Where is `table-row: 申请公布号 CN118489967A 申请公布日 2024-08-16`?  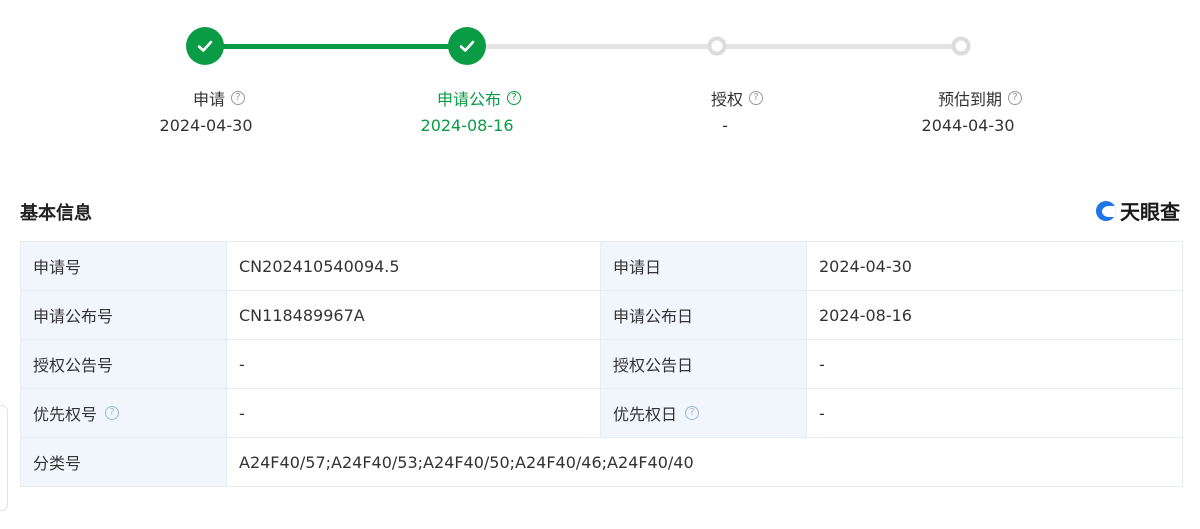
table-row: 申请公布号 CN118489967A 申请公布日 2024-08-16 is located at coordinates (601, 315).